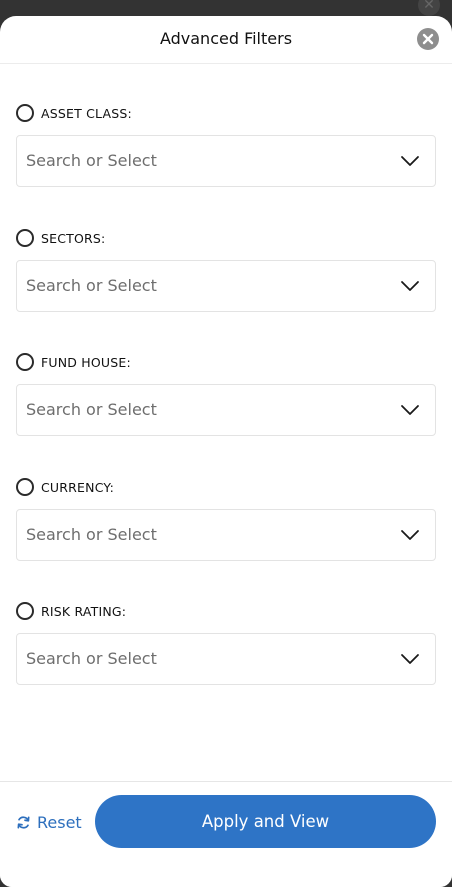  I want to click on filter-label-row: SECTORS:, so click(60, 238).